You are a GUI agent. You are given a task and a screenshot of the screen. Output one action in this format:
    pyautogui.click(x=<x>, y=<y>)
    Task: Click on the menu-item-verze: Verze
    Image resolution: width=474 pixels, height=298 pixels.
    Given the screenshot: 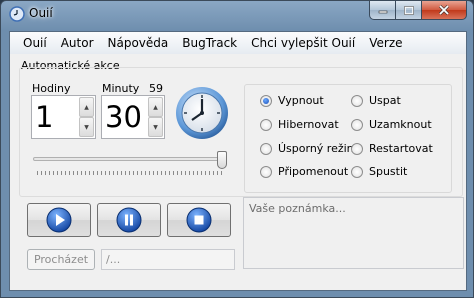 What is the action you would take?
    pyautogui.click(x=385, y=43)
    